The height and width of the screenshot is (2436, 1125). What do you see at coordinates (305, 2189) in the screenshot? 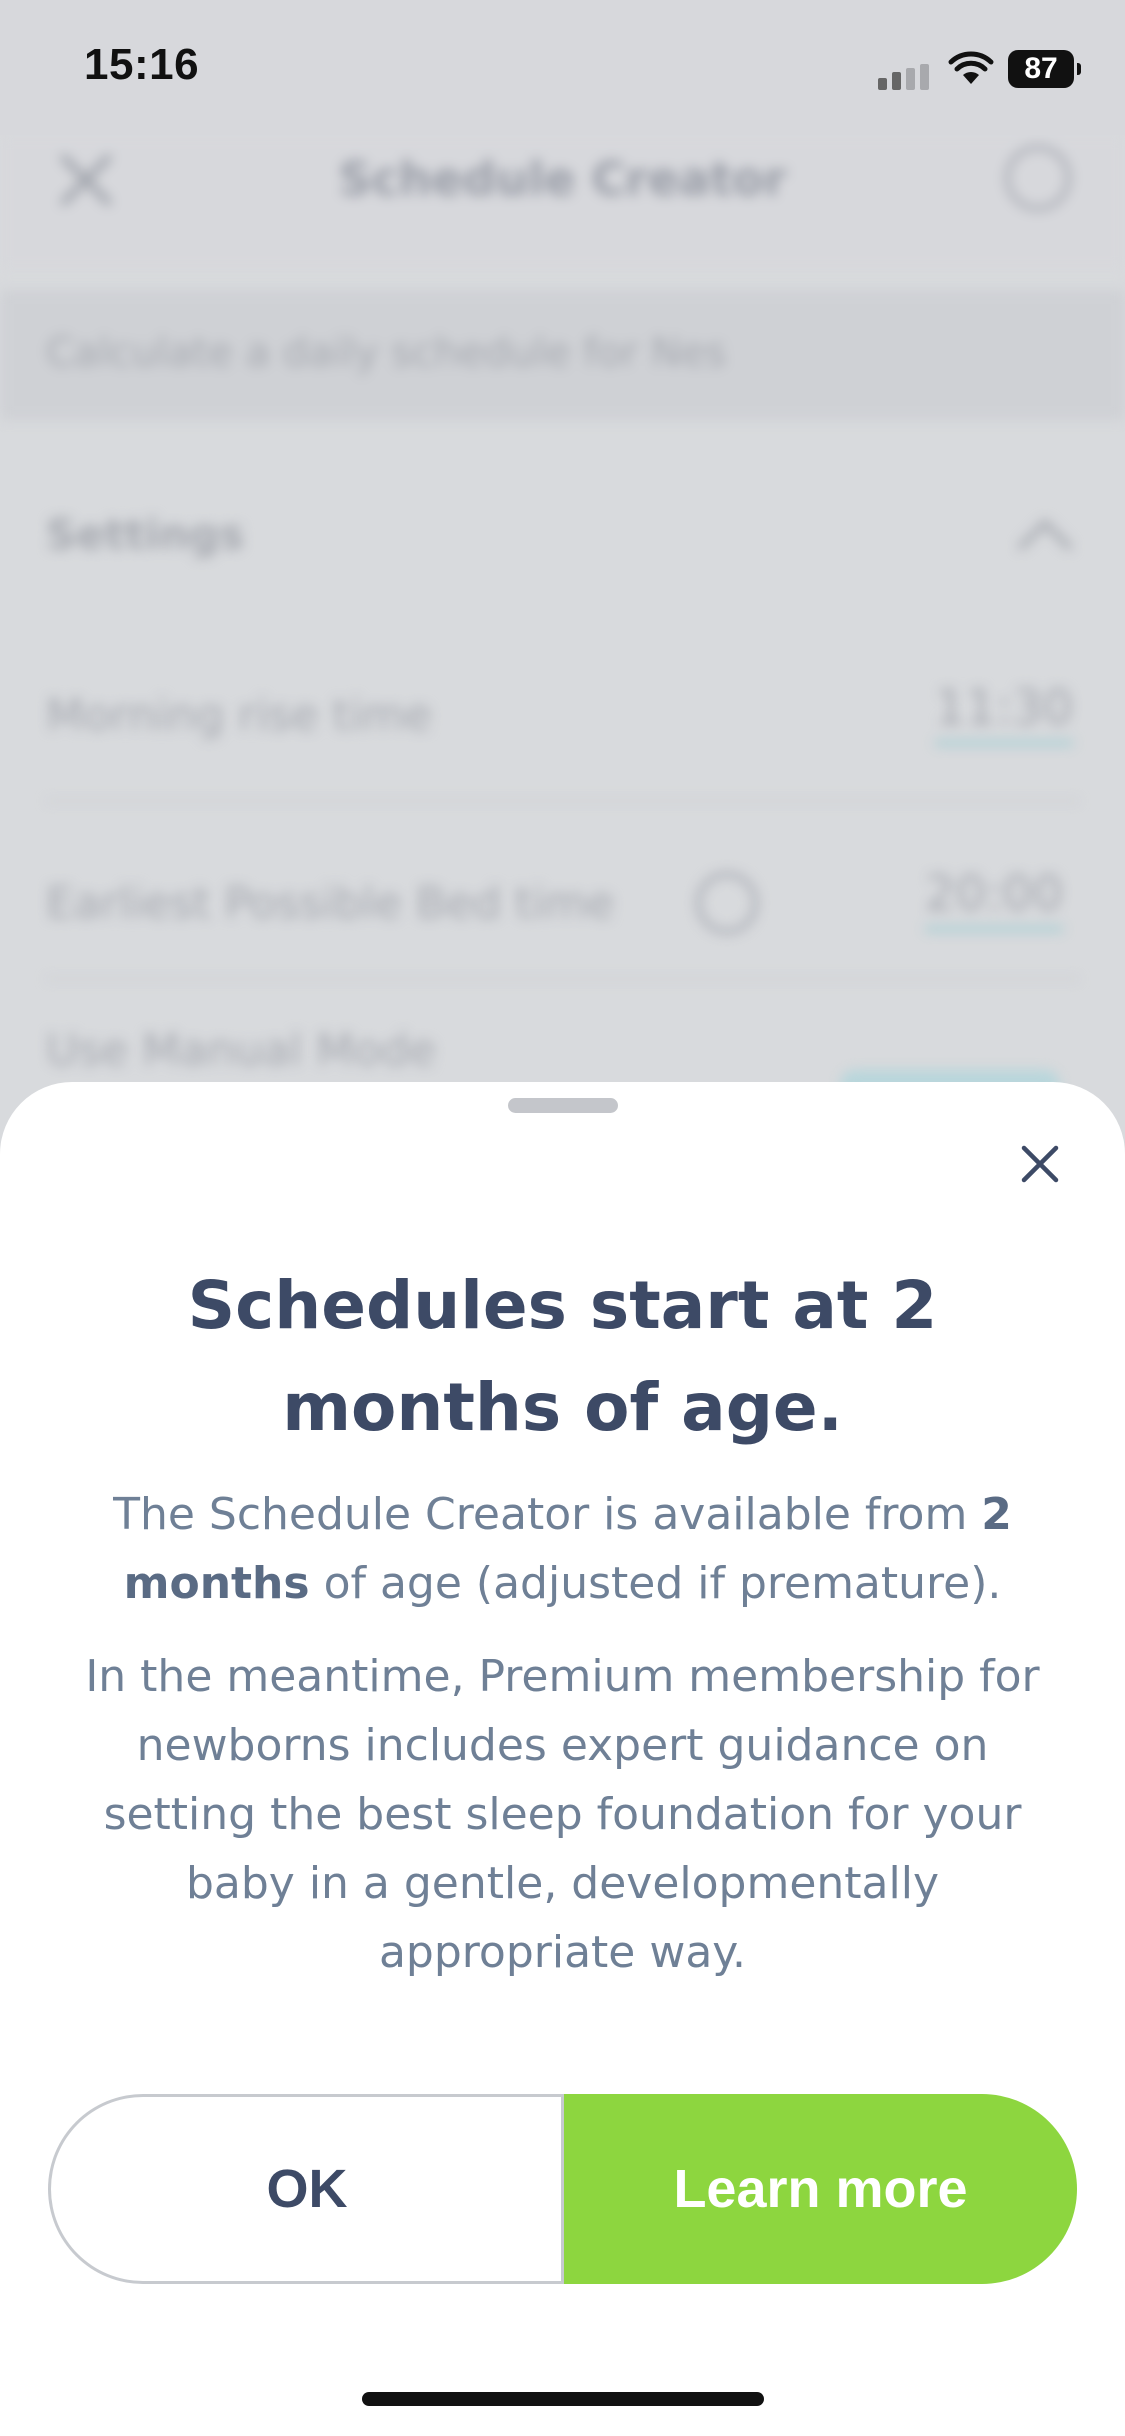
I see `ok-button: OK` at bounding box center [305, 2189].